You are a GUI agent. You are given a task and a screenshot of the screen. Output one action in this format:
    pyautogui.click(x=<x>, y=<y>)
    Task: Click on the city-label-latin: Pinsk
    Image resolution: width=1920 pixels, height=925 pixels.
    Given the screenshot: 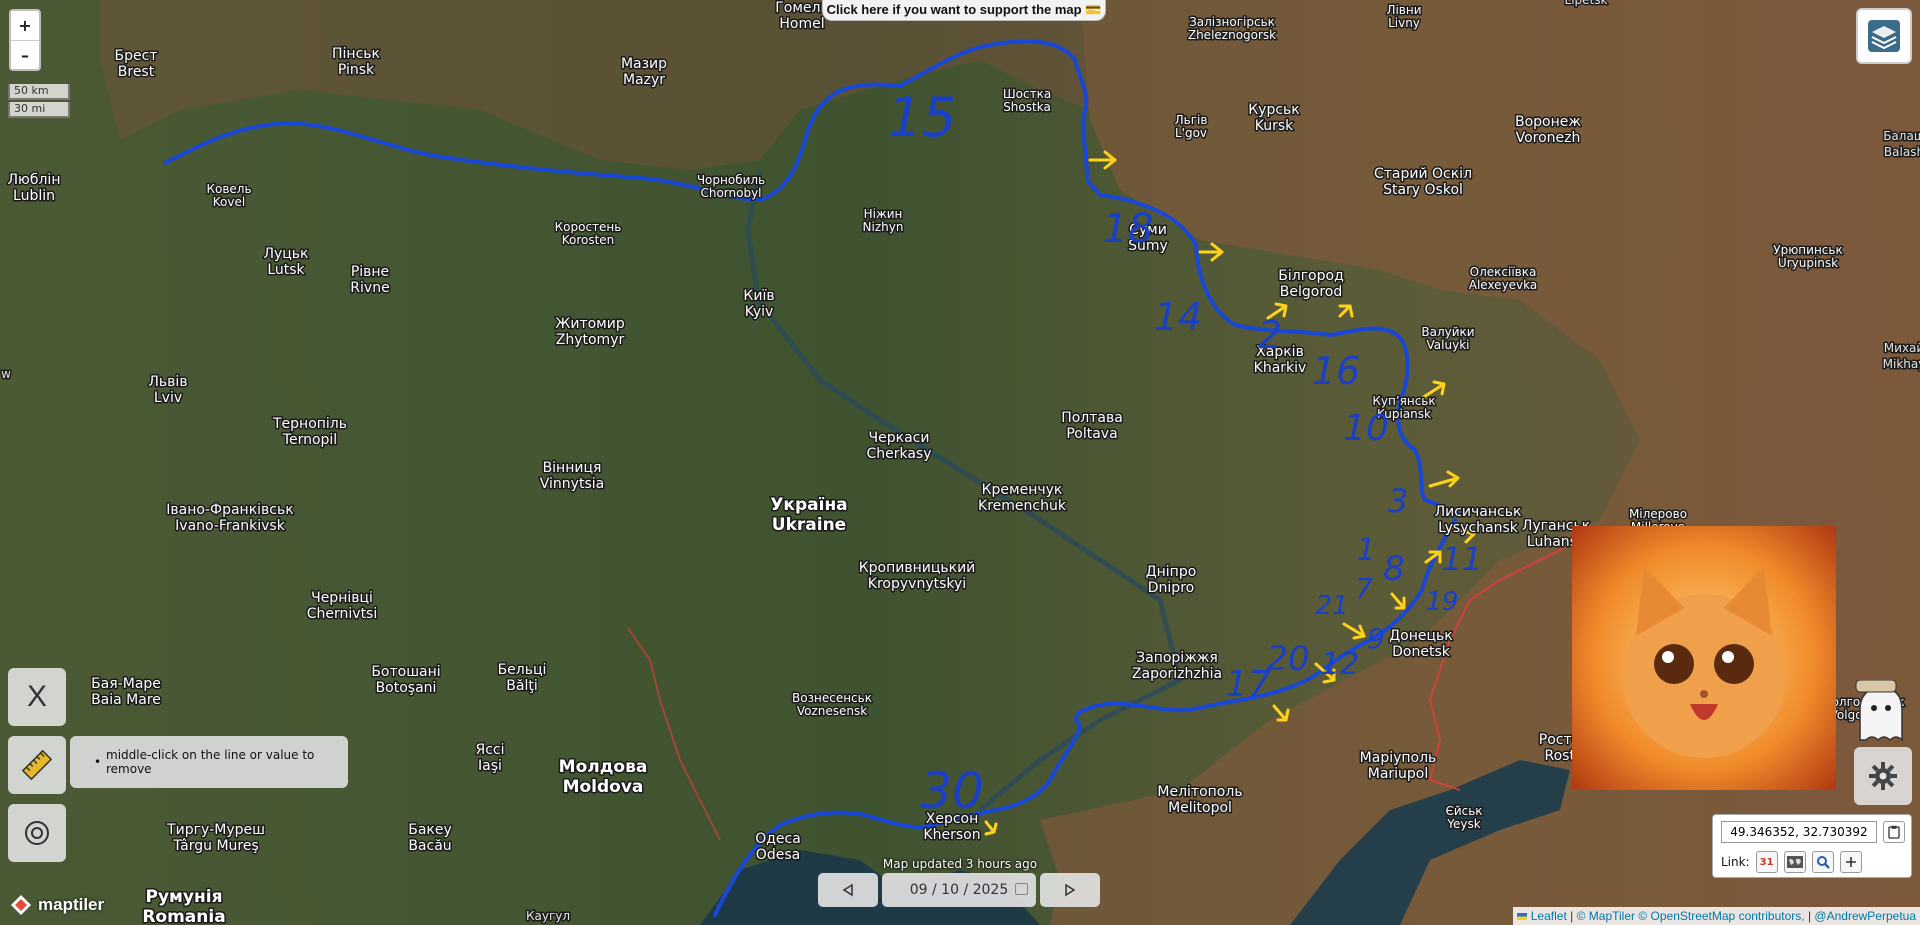 What is the action you would take?
    pyautogui.click(x=356, y=70)
    